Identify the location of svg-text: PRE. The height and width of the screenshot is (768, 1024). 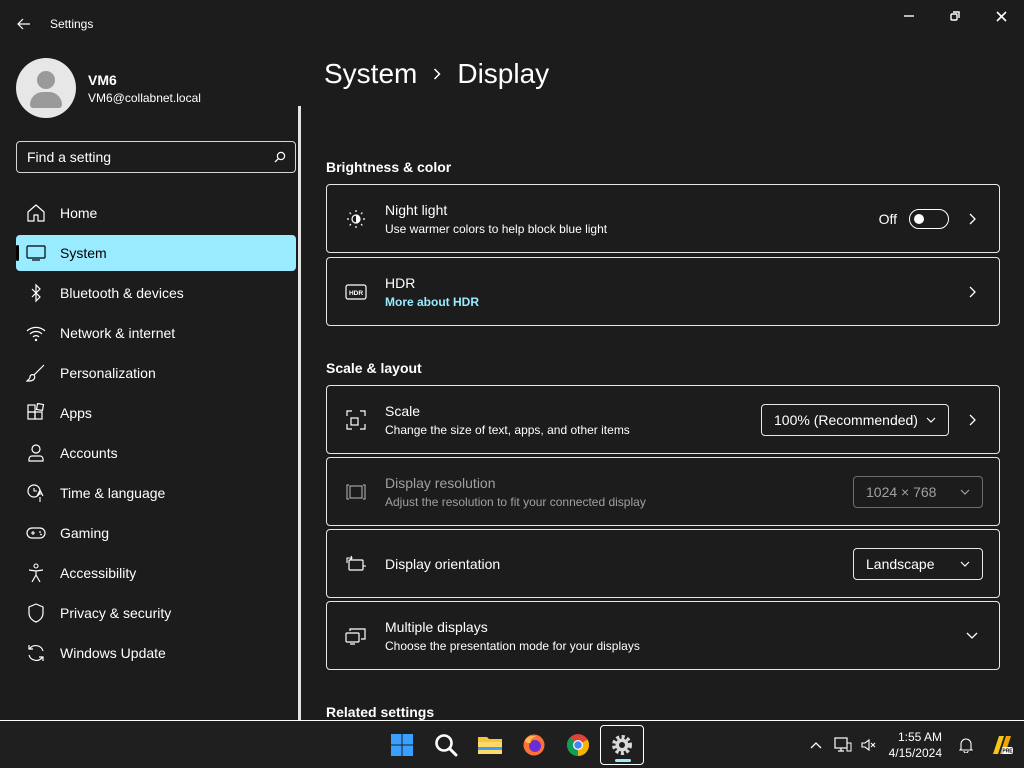
(1007, 752).